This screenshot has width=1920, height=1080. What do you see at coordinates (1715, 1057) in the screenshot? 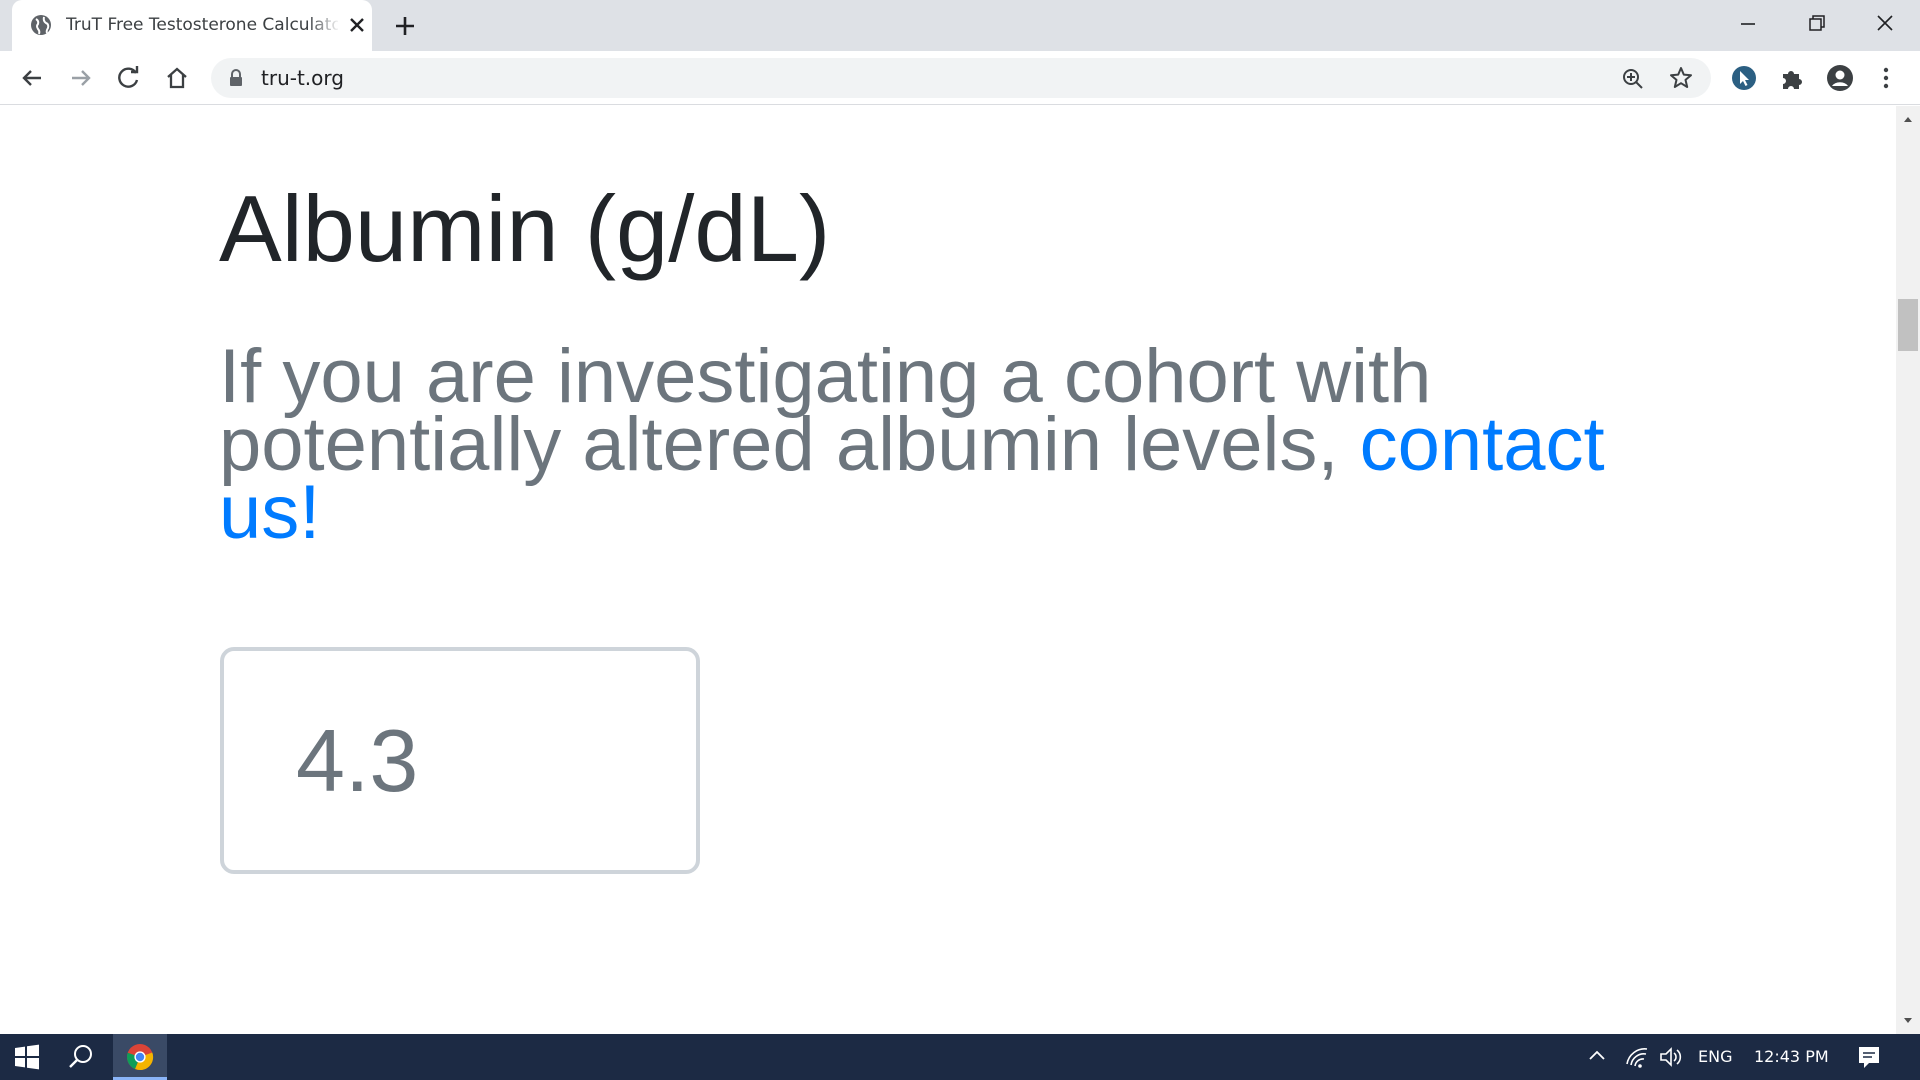
I see `language-indicator: ENG` at bounding box center [1715, 1057].